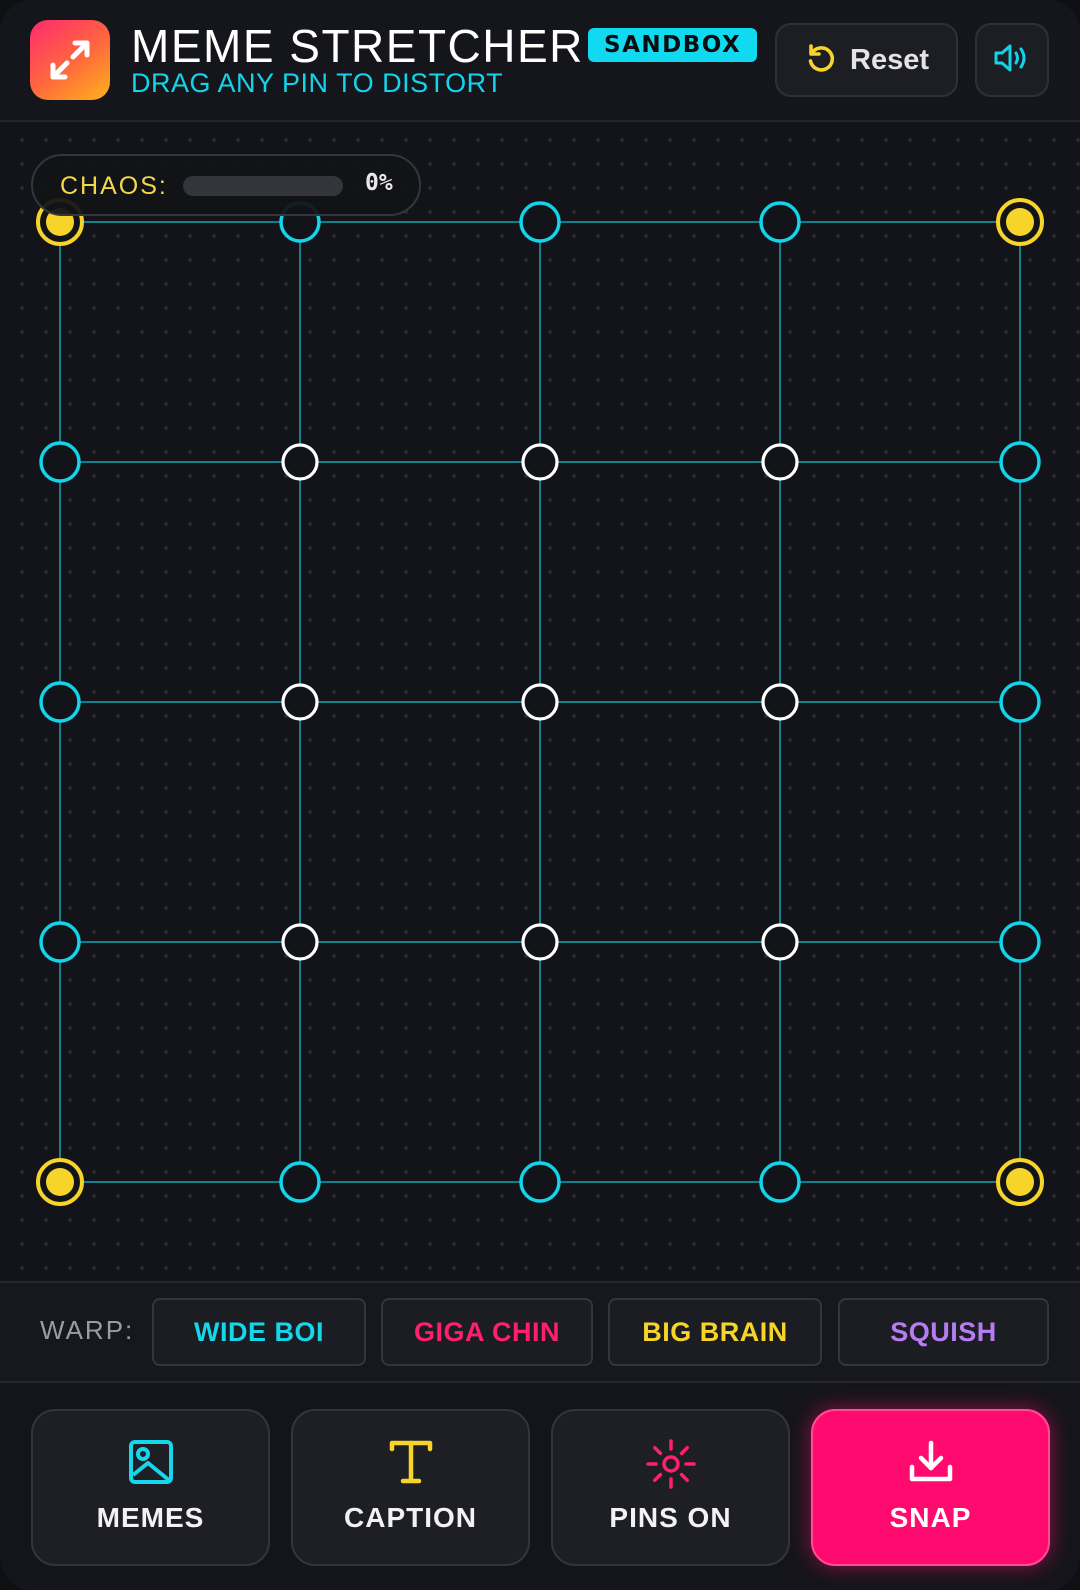  Describe the element at coordinates (1020, 1182) in the screenshot. I see `pin-anchor-r4-c4` at that location.